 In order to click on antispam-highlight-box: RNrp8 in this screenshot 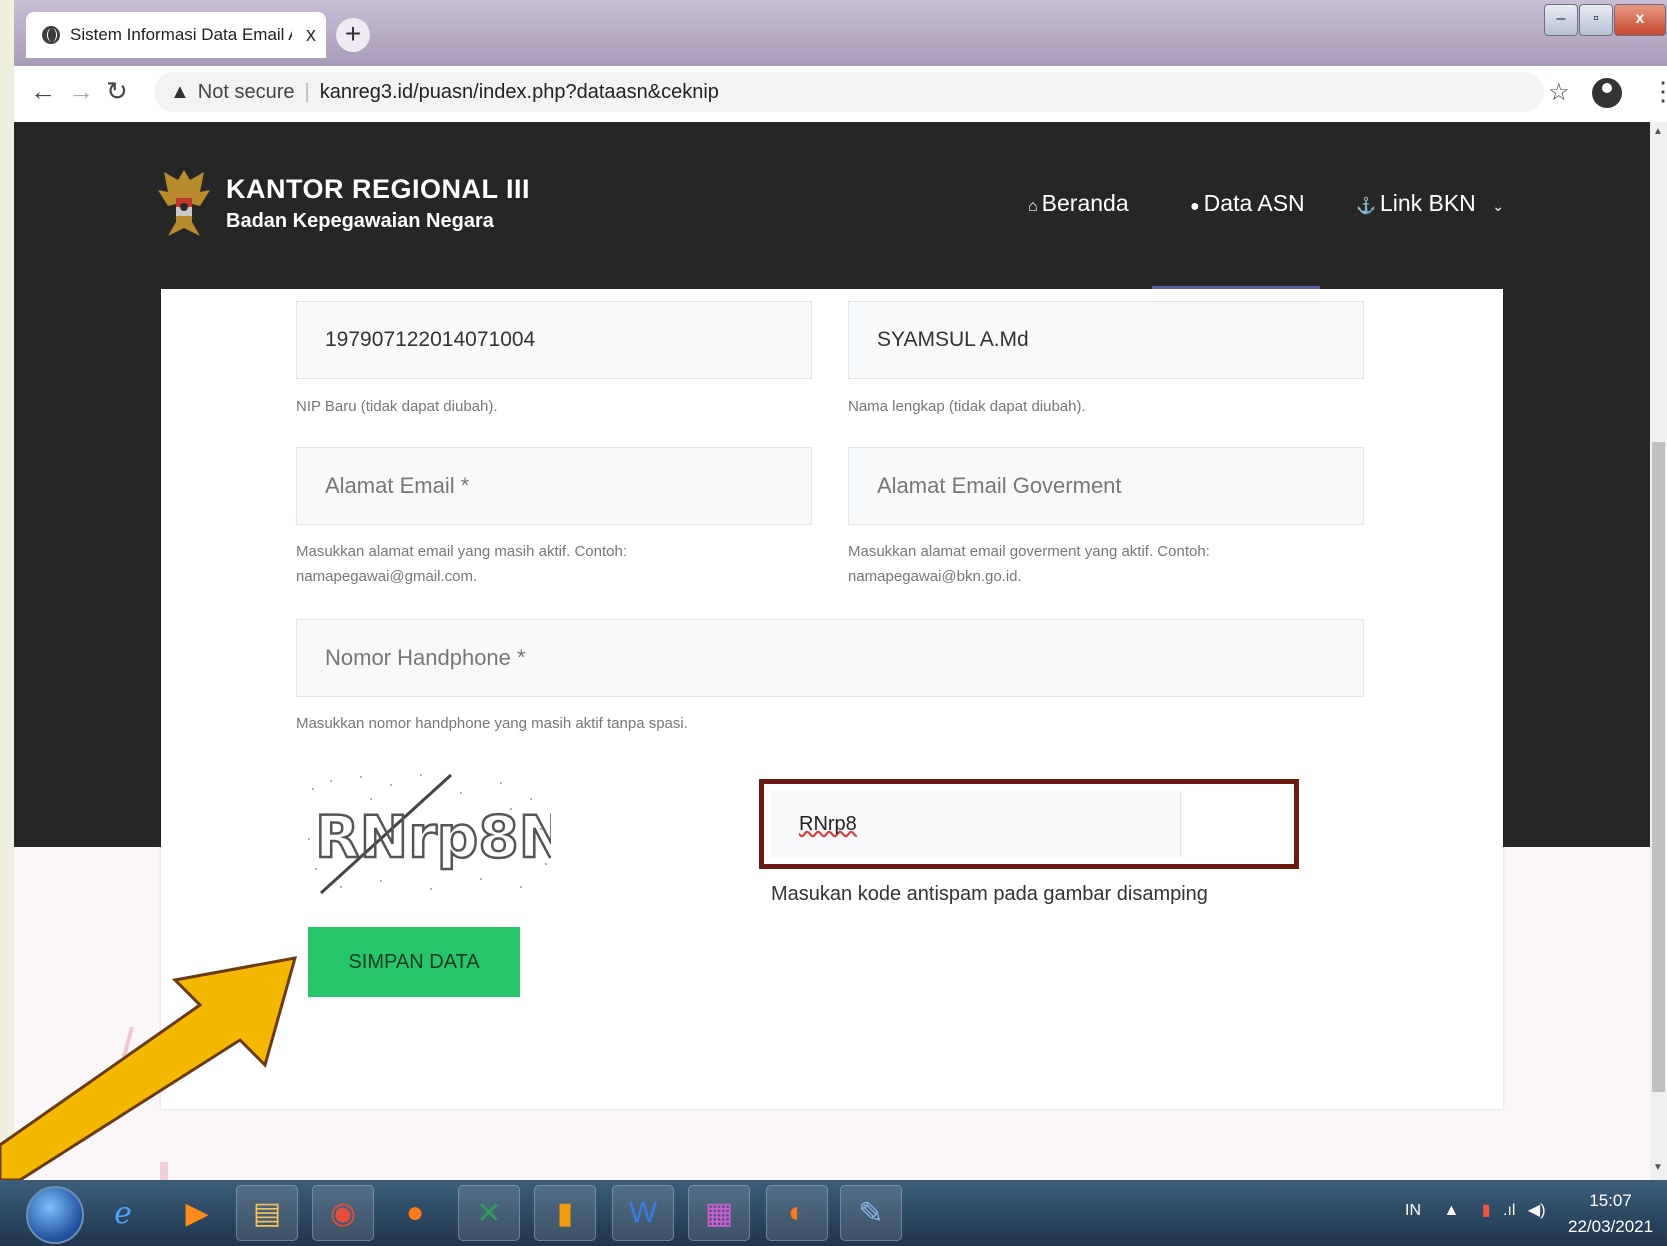, I will do `click(1029, 824)`.